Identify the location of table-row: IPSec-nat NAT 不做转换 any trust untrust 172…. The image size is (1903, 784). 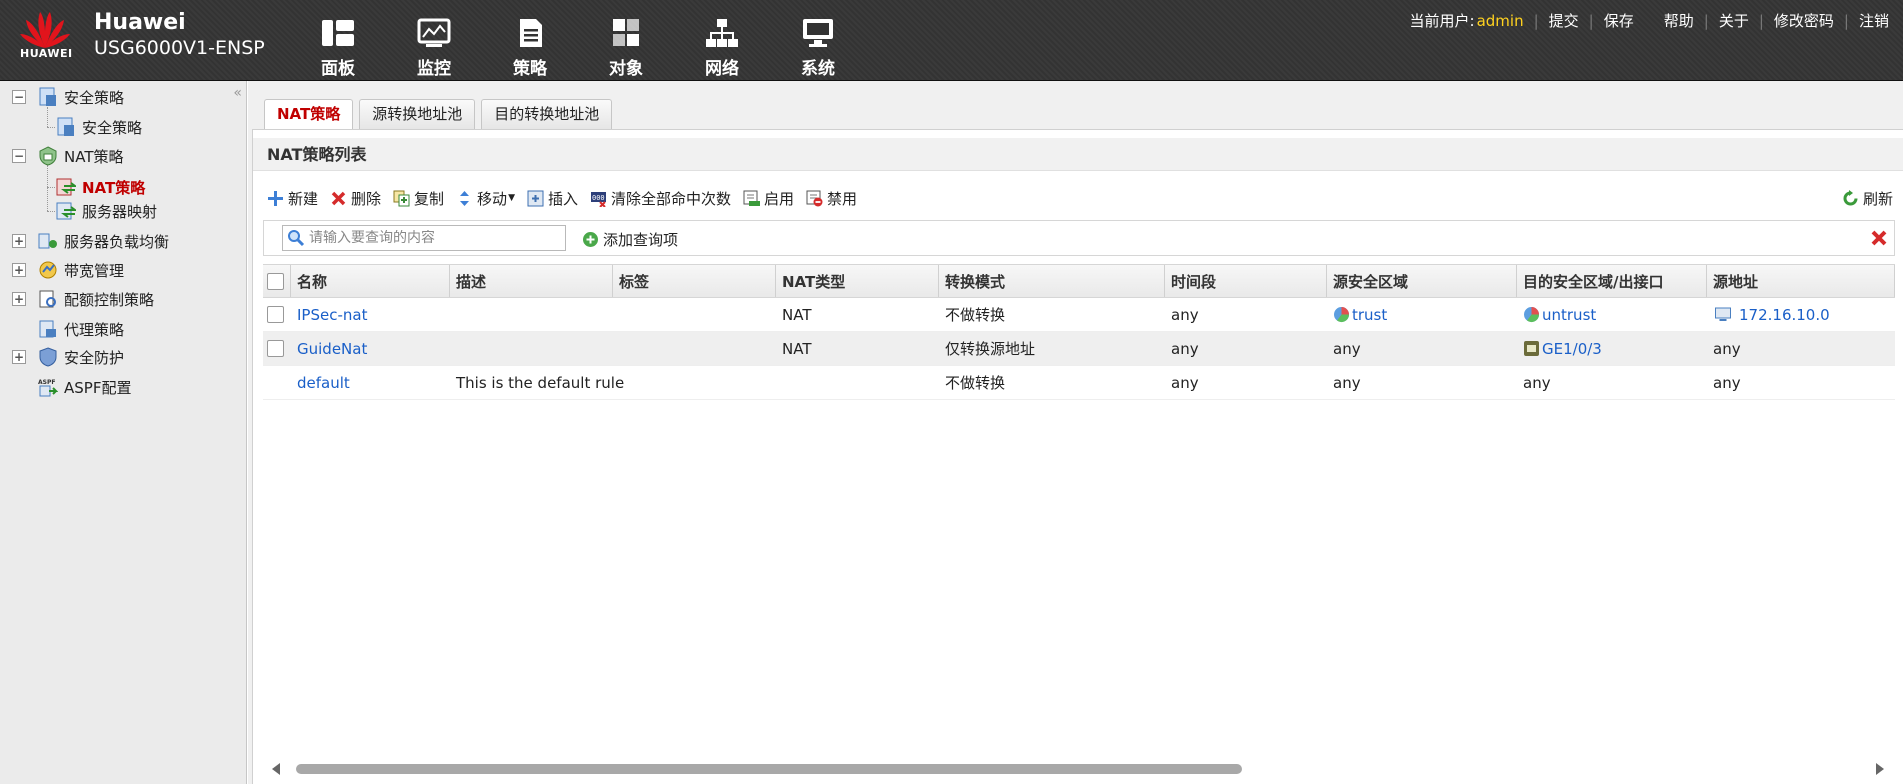
(1079, 315).